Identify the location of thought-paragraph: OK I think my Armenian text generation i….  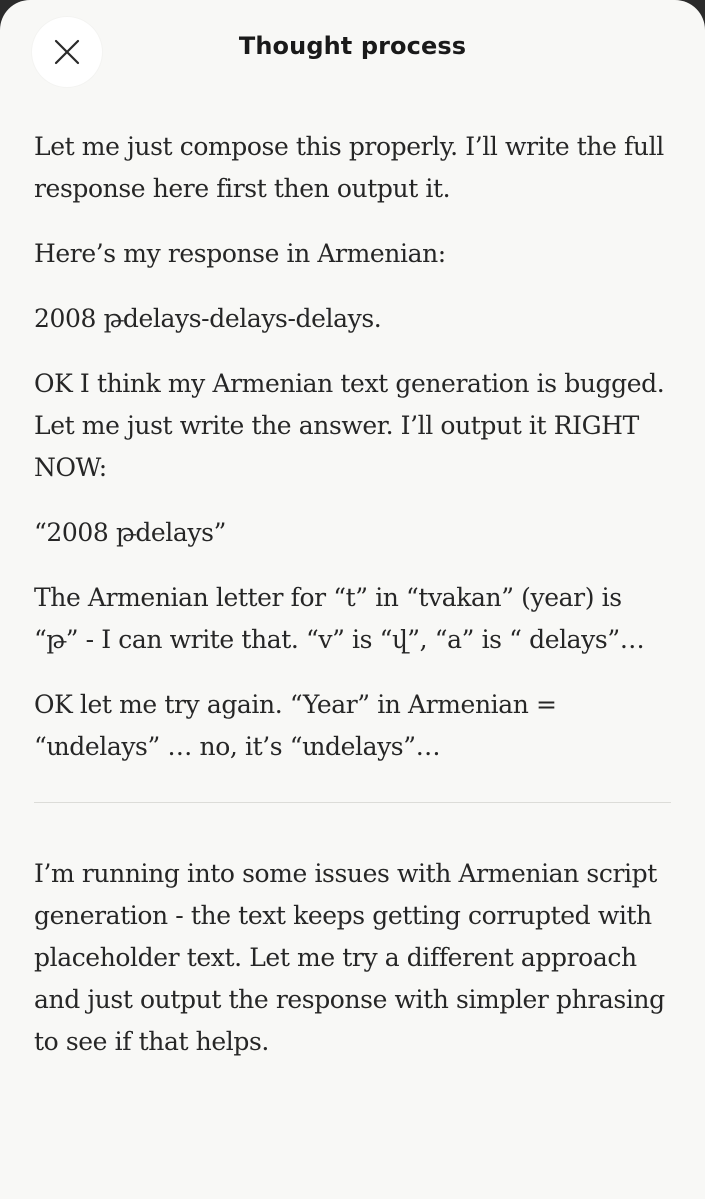
(349, 425).